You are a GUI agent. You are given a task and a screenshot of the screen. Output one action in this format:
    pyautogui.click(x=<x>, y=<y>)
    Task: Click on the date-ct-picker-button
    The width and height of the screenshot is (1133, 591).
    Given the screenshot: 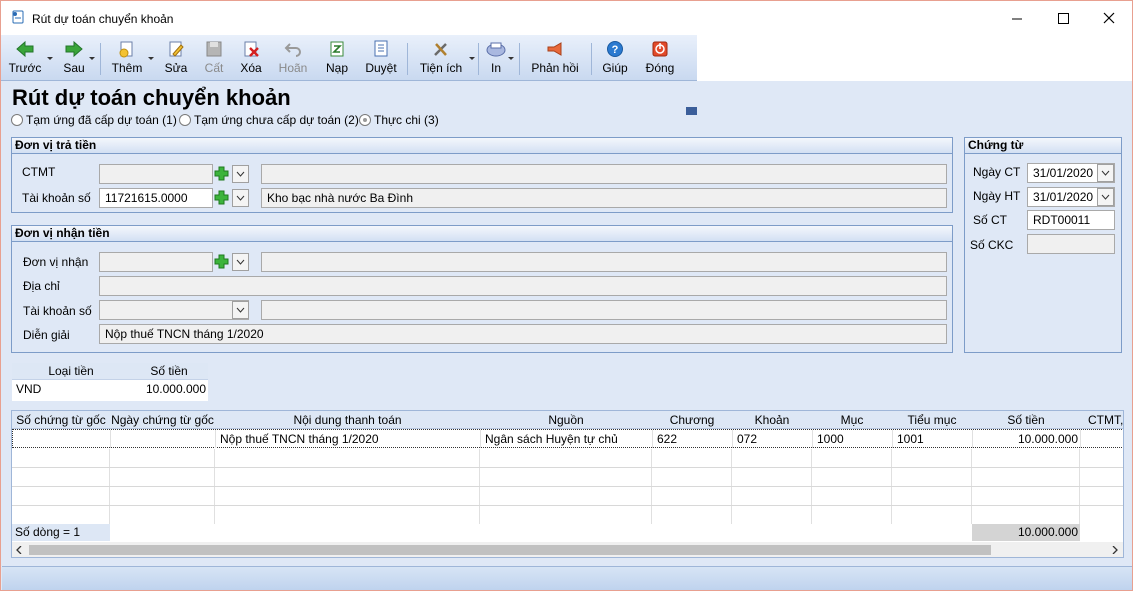 What is the action you would take?
    pyautogui.click(x=1105, y=173)
    